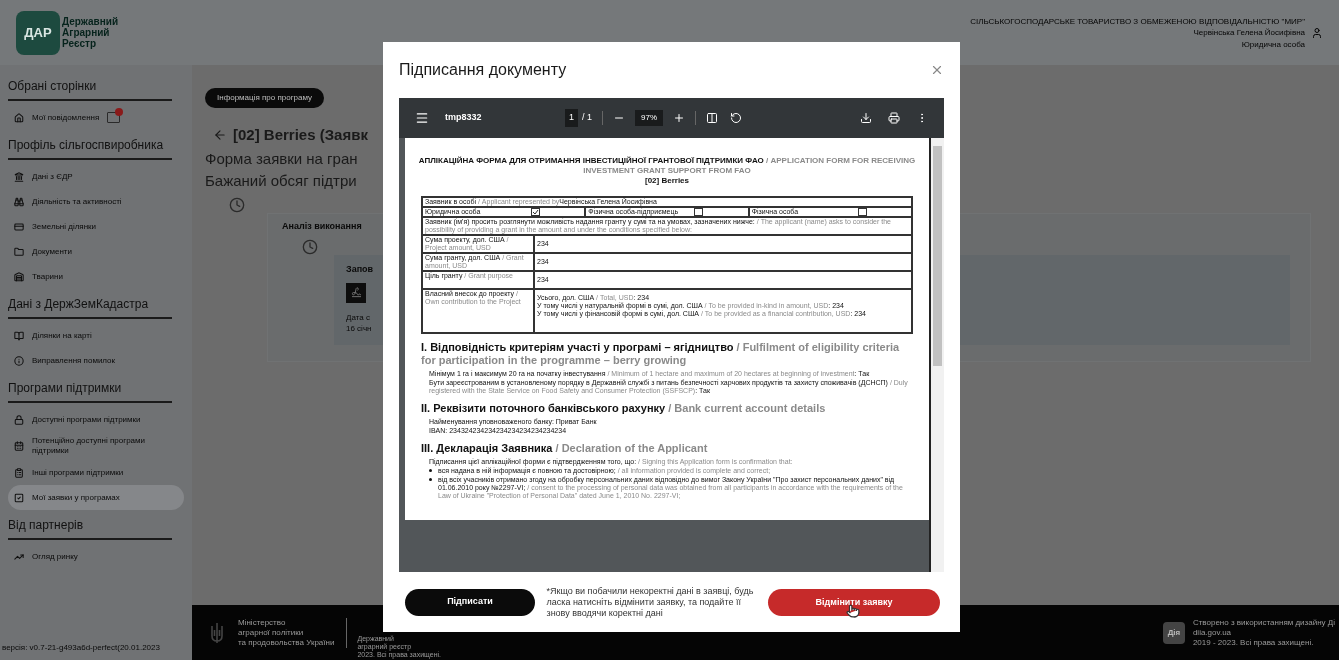 Image resolution: width=1339 pixels, height=660 pixels. What do you see at coordinates (19, 497) in the screenshot?
I see `checkbox-icon` at bounding box center [19, 497].